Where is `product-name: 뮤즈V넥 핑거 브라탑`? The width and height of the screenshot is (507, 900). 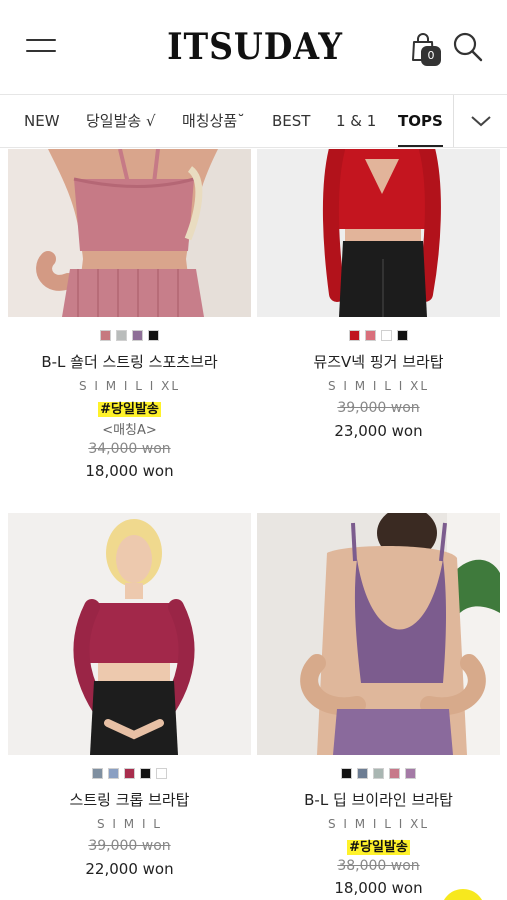
product-name: 뮤즈V넥 핑거 브라탑 is located at coordinates (378, 361).